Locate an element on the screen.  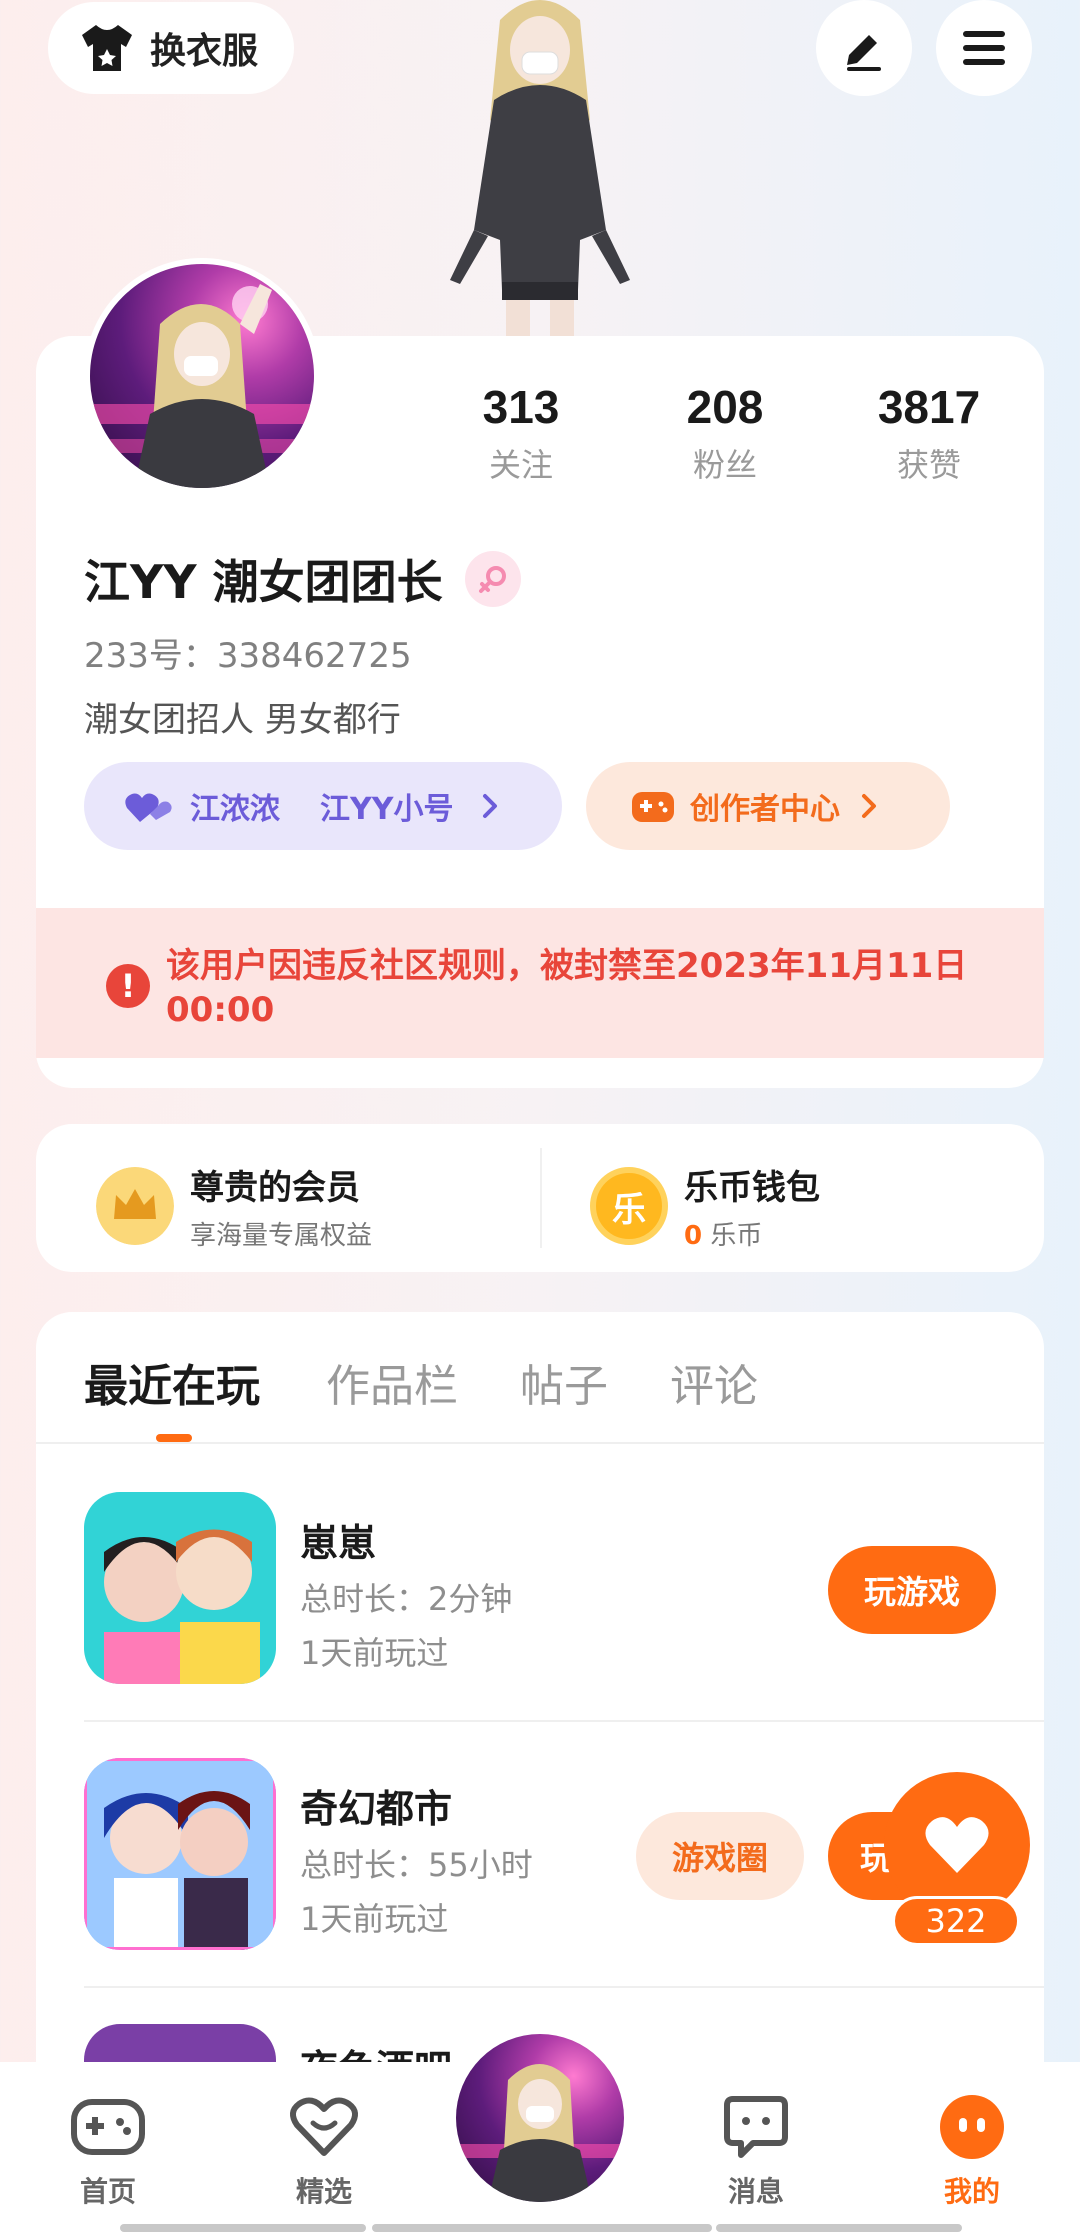
game-name: 奇幻都市 is located at coordinates (376, 1809).